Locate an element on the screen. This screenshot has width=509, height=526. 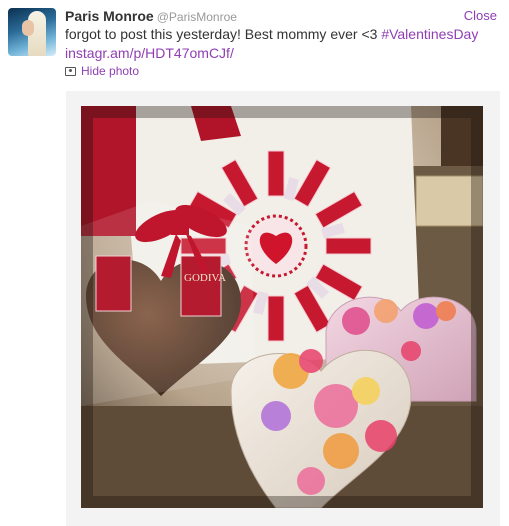
hide-photo-label: Hide photo is located at coordinates (110, 71).